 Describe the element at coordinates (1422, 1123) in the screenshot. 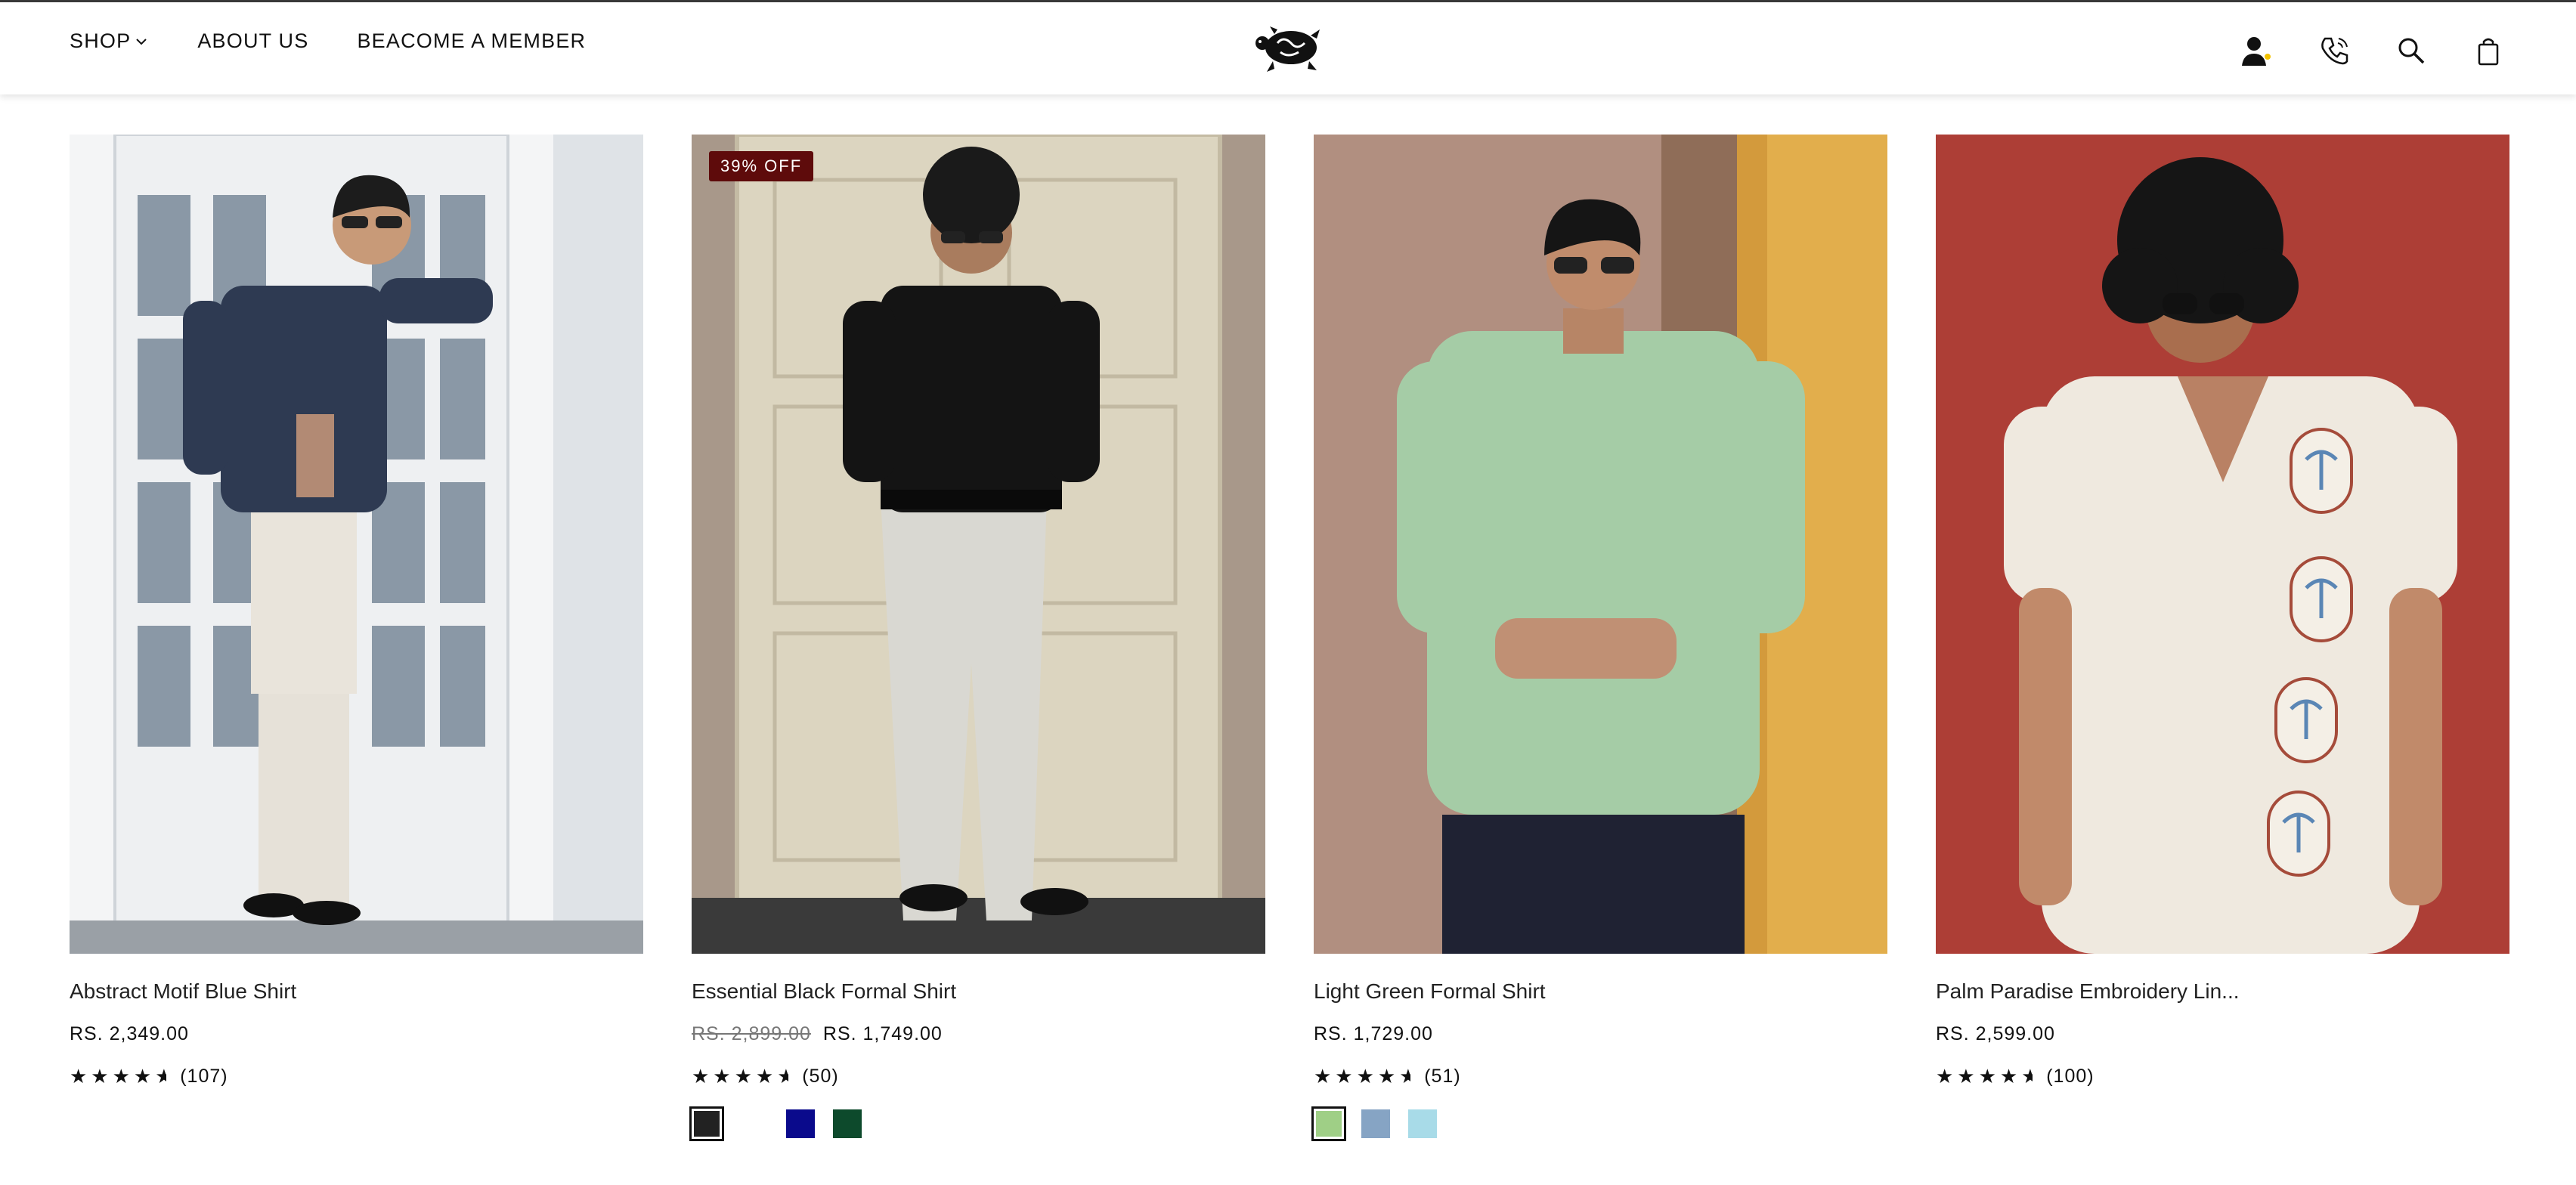

I see `swatch-sky-blue` at that location.